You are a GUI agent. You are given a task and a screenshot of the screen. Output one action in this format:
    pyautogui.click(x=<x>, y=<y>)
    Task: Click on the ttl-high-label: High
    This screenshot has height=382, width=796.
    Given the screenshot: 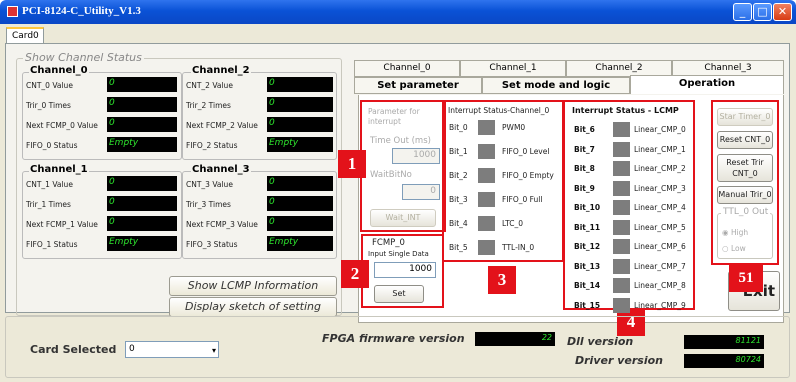 What is the action you would take?
    pyautogui.click(x=739, y=232)
    